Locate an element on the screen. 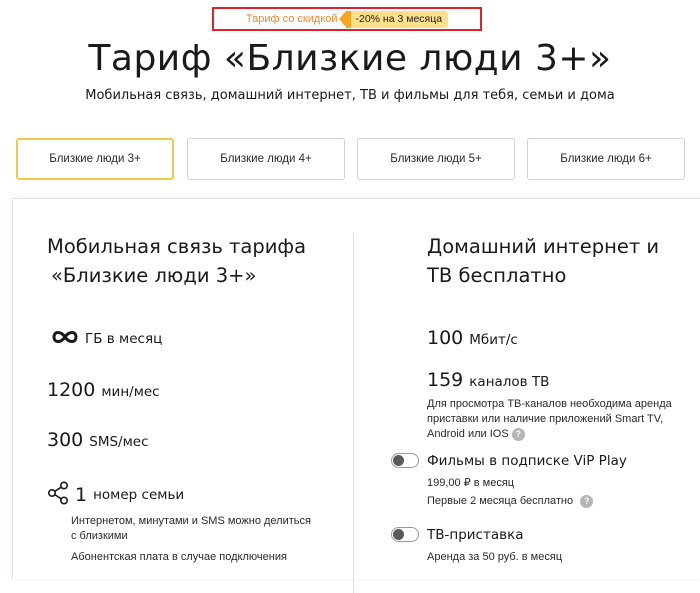 The height and width of the screenshot is (593, 700). page-title: Тариф «Близкие люди 3+» is located at coordinates (350, 58).